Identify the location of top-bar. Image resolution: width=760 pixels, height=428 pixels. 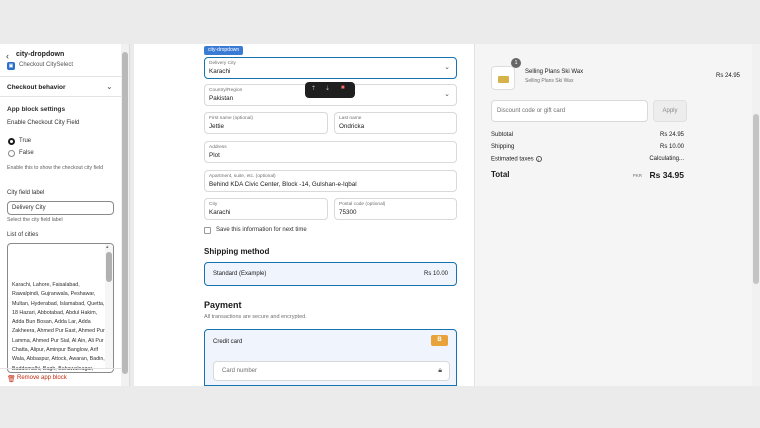
(380, 22).